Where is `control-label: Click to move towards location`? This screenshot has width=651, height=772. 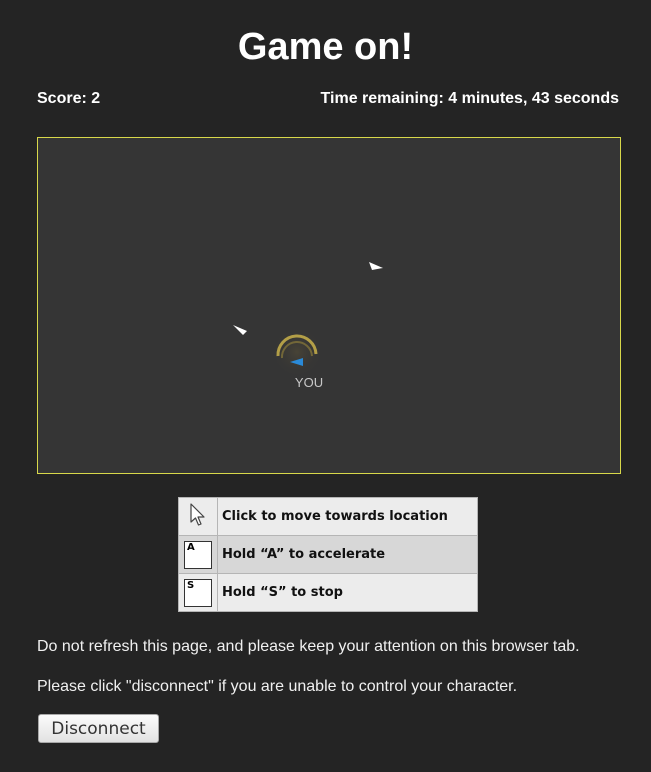
control-label: Click to move towards location is located at coordinates (347, 516).